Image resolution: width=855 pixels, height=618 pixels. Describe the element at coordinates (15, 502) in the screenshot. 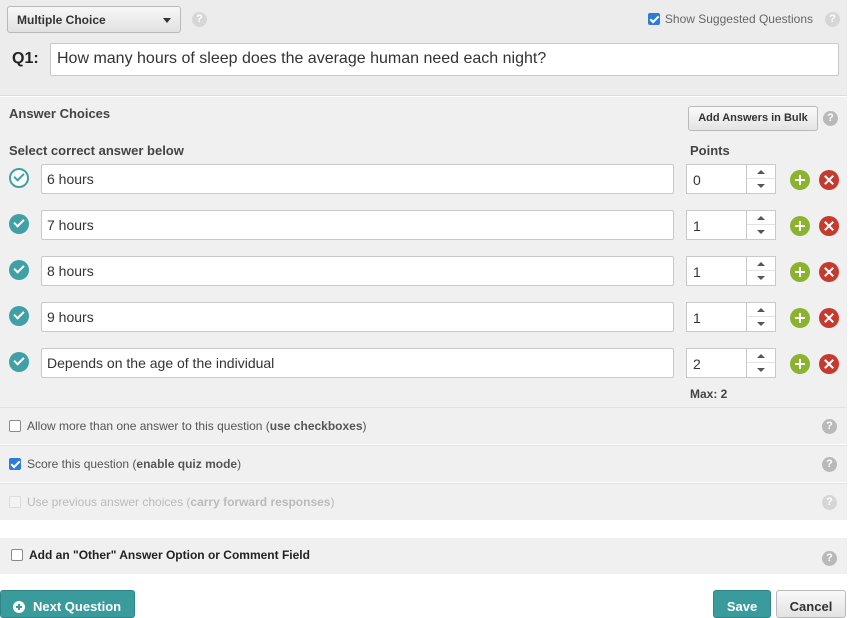

I see `carry-forward-checkbox` at that location.